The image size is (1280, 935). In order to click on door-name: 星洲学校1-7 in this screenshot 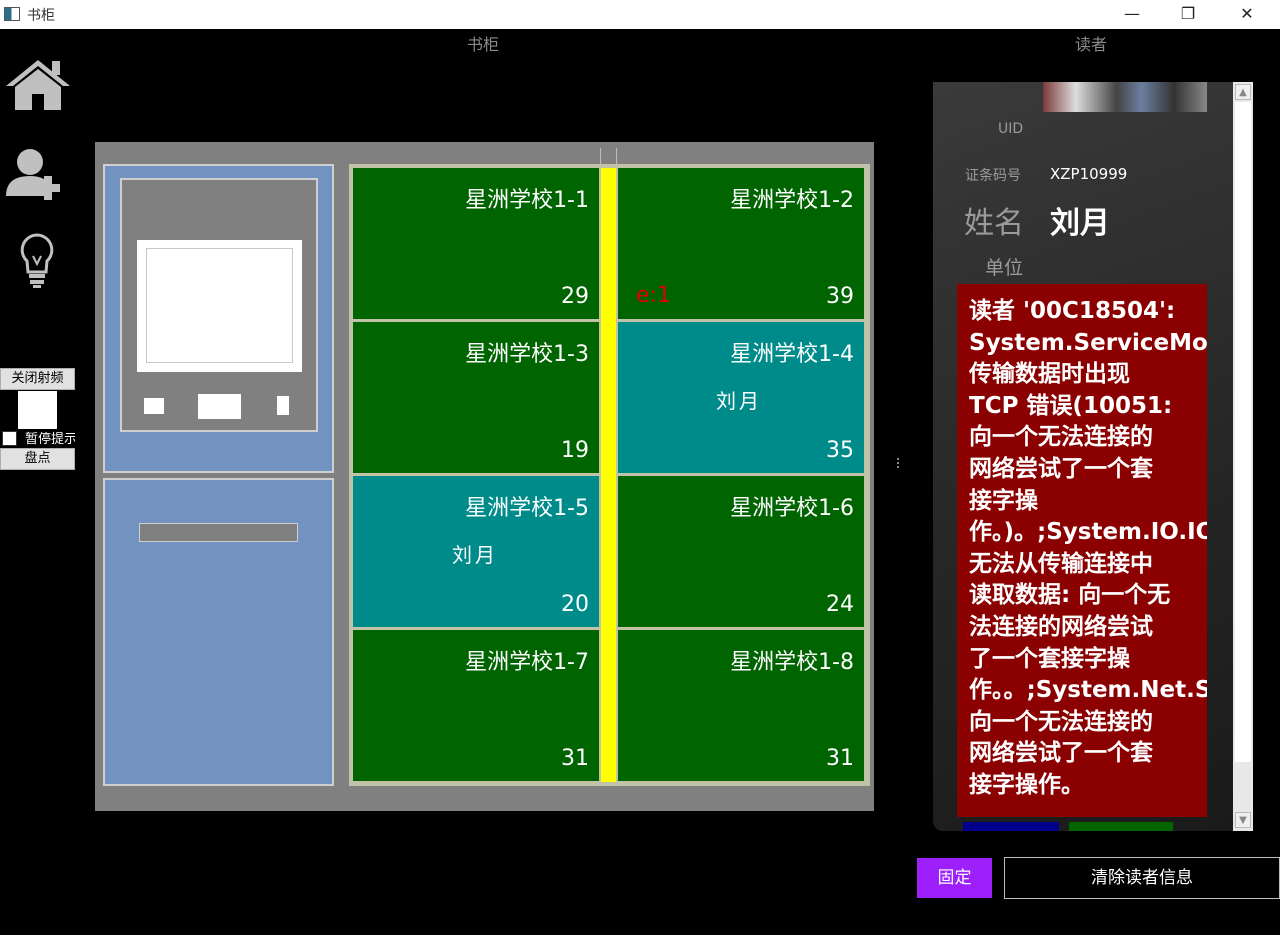, I will do `click(527, 662)`.